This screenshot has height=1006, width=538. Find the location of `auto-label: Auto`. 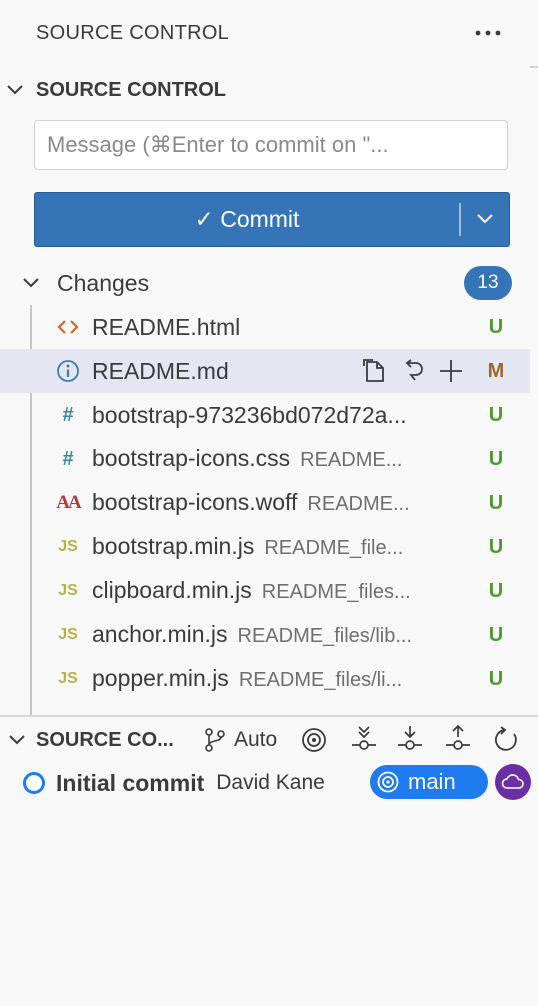

auto-label: Auto is located at coordinates (255, 740).